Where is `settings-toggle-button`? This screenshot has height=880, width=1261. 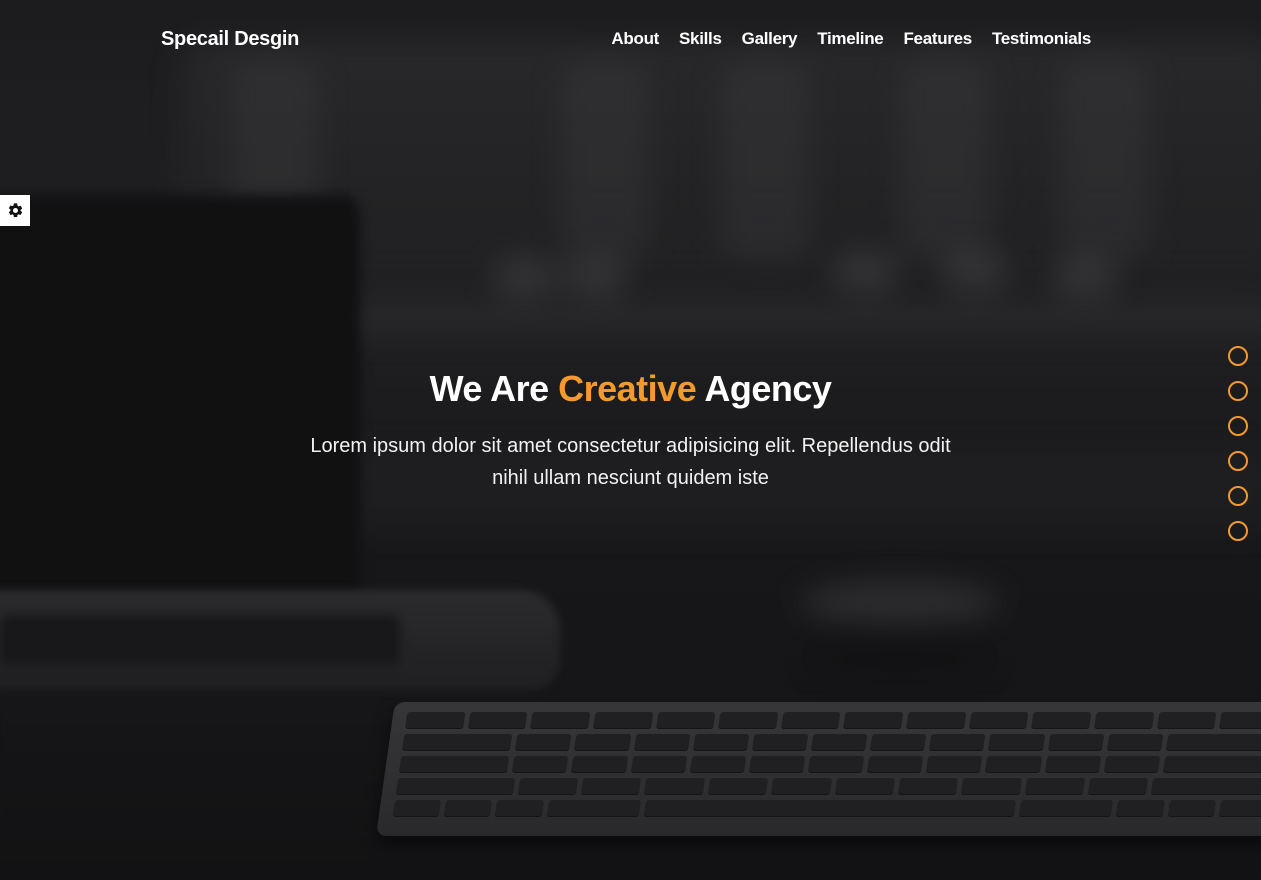
settings-toggle-button is located at coordinates (15, 210).